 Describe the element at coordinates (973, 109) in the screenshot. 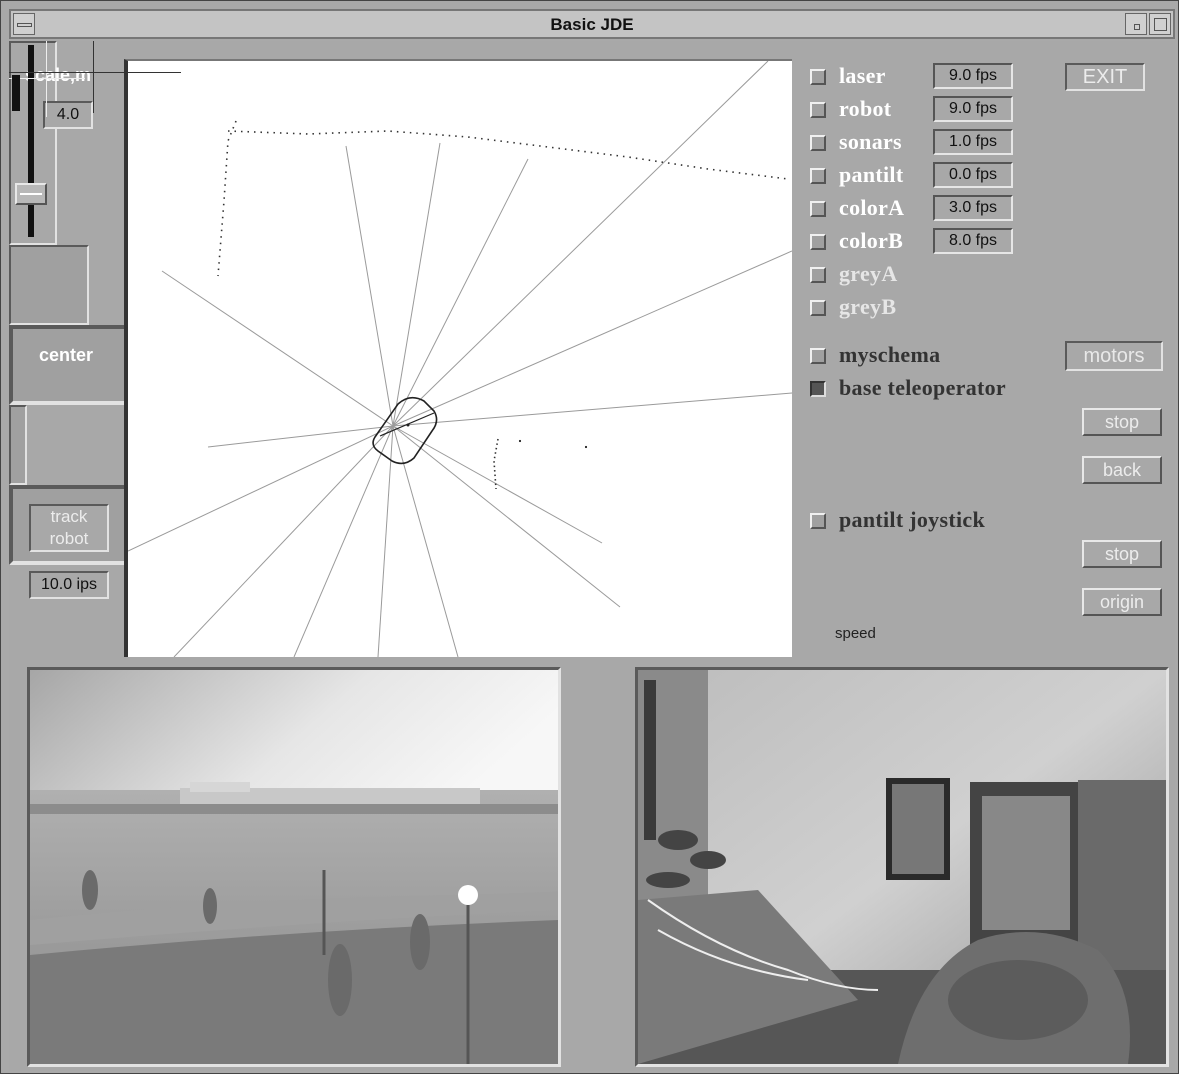

I see `robot-fps: 9.0 fps` at that location.